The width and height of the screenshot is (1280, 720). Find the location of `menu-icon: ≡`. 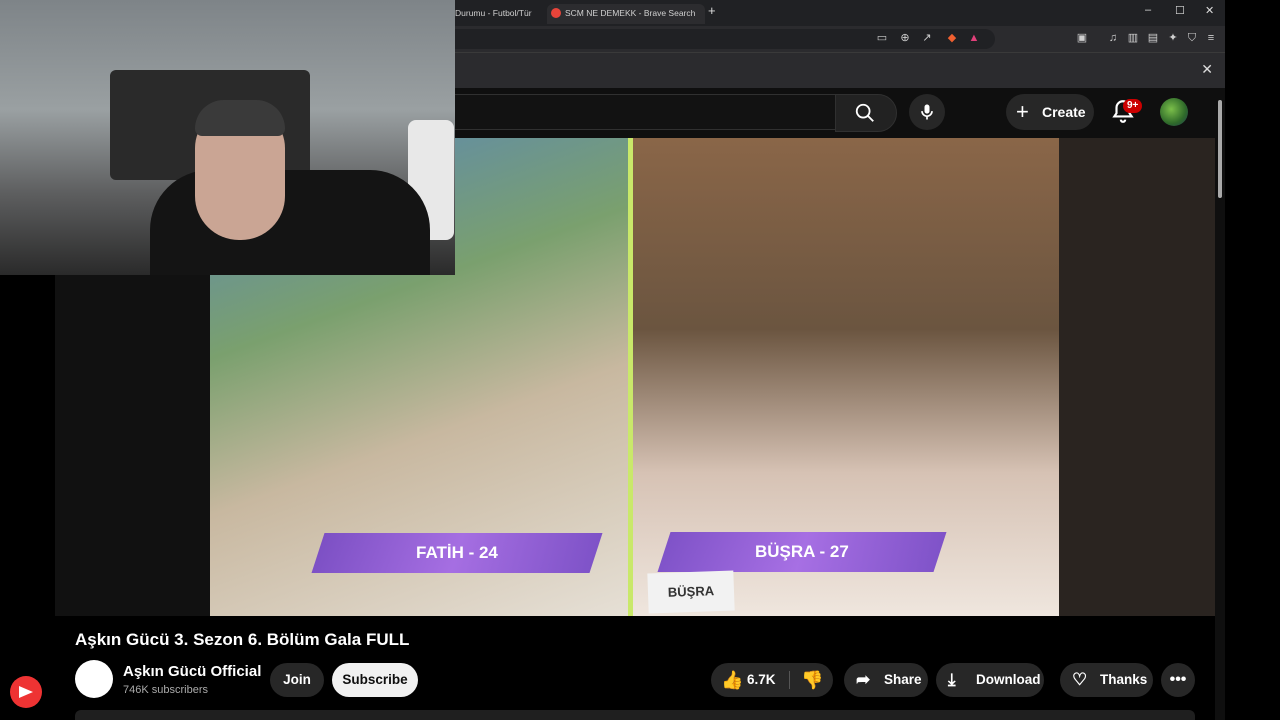

menu-icon: ≡ is located at coordinates (1211, 38).